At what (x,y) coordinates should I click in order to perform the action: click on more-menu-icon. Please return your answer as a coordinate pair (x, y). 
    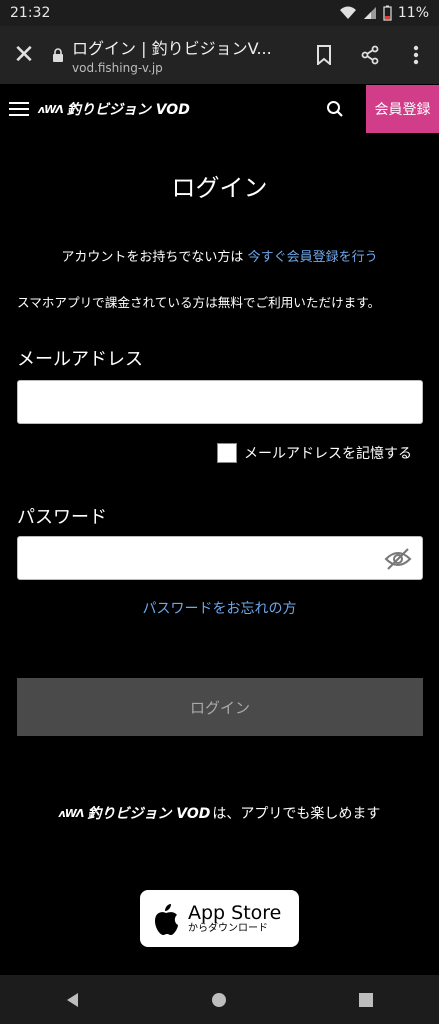
    Looking at the image, I should click on (416, 55).